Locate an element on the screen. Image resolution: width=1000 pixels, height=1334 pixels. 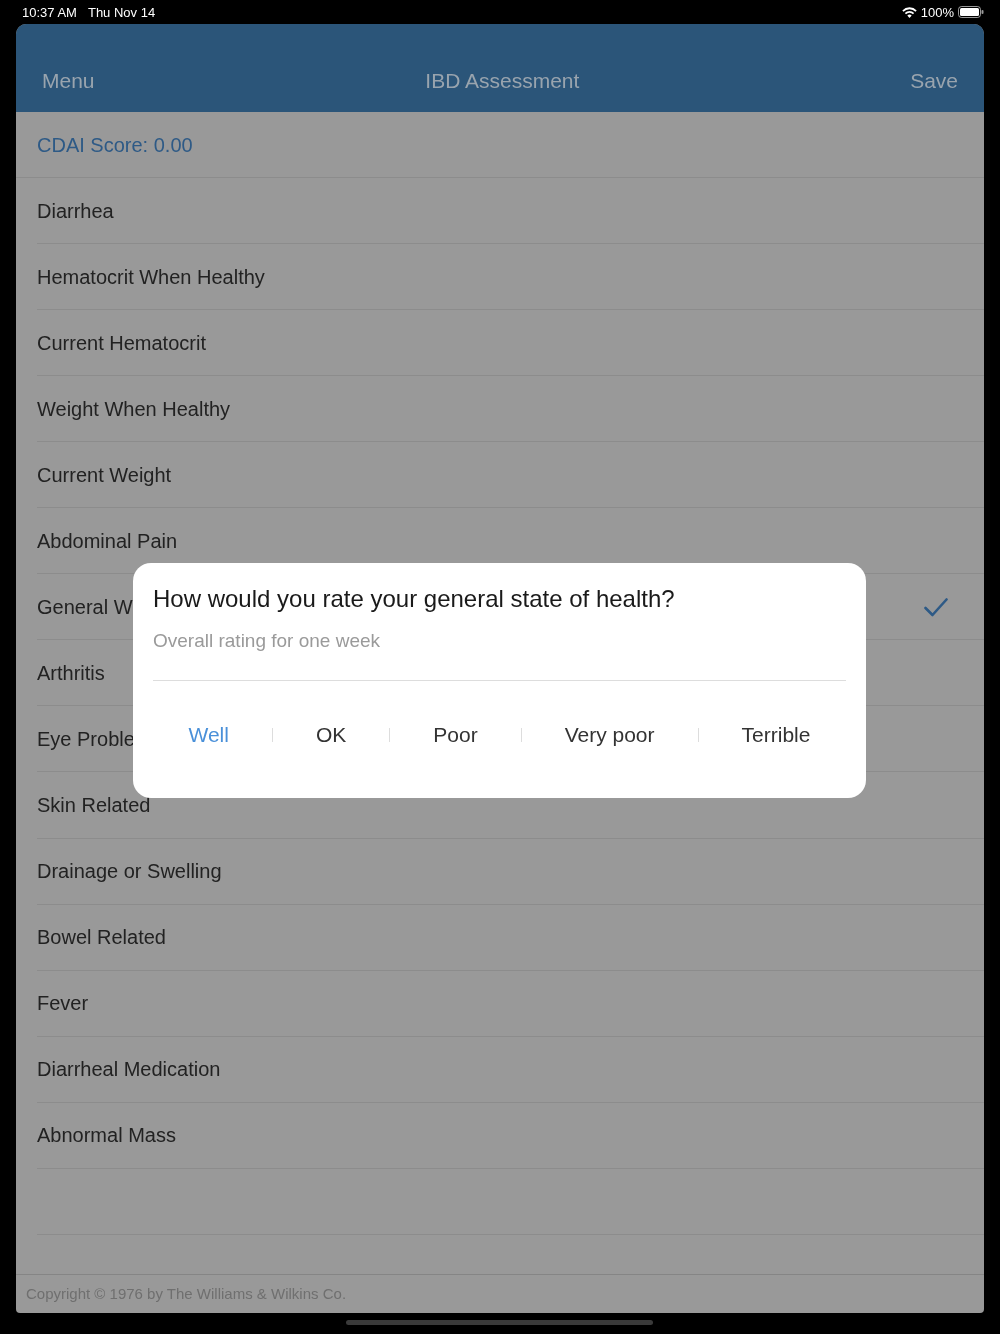
list-item: Abnormal Mass is located at coordinates (106, 1136).